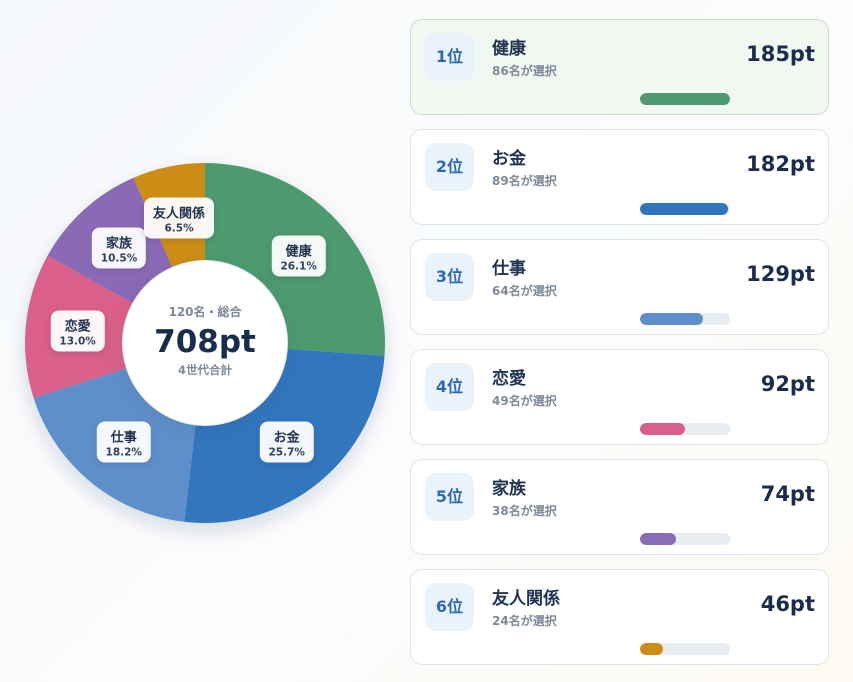 The image size is (853, 682). I want to click on slice-label: 家族 10.5%, so click(119, 248).